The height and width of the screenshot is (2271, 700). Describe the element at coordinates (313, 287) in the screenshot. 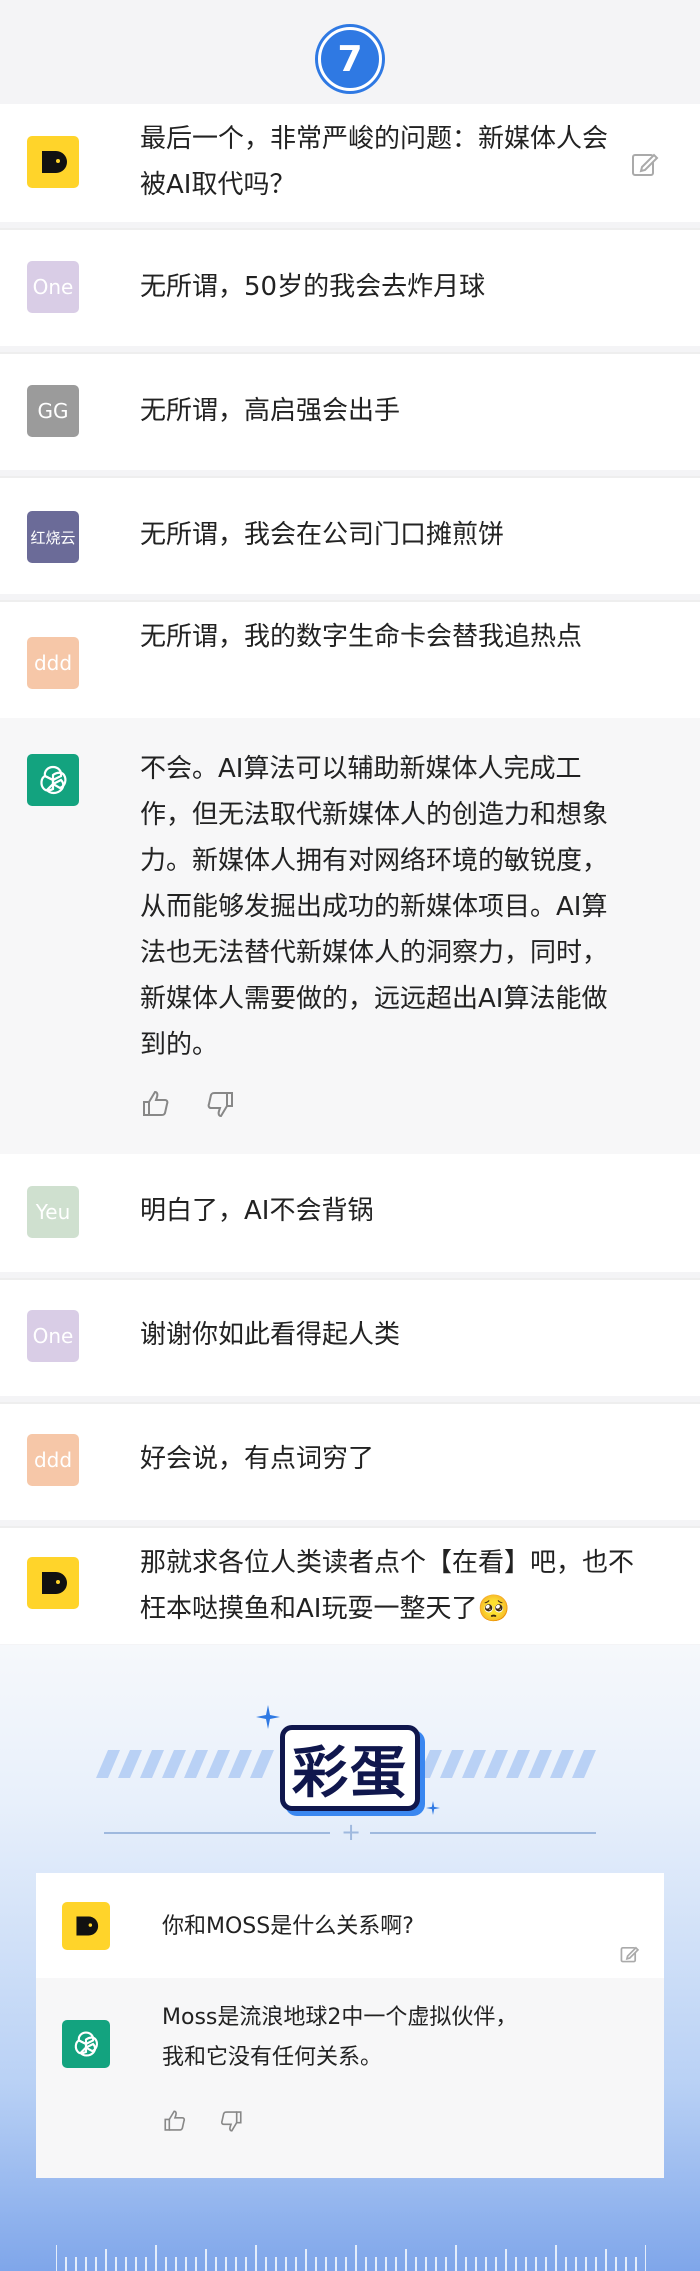

I see `message-text: 无所谓，50岁的我会去炸月球` at that location.